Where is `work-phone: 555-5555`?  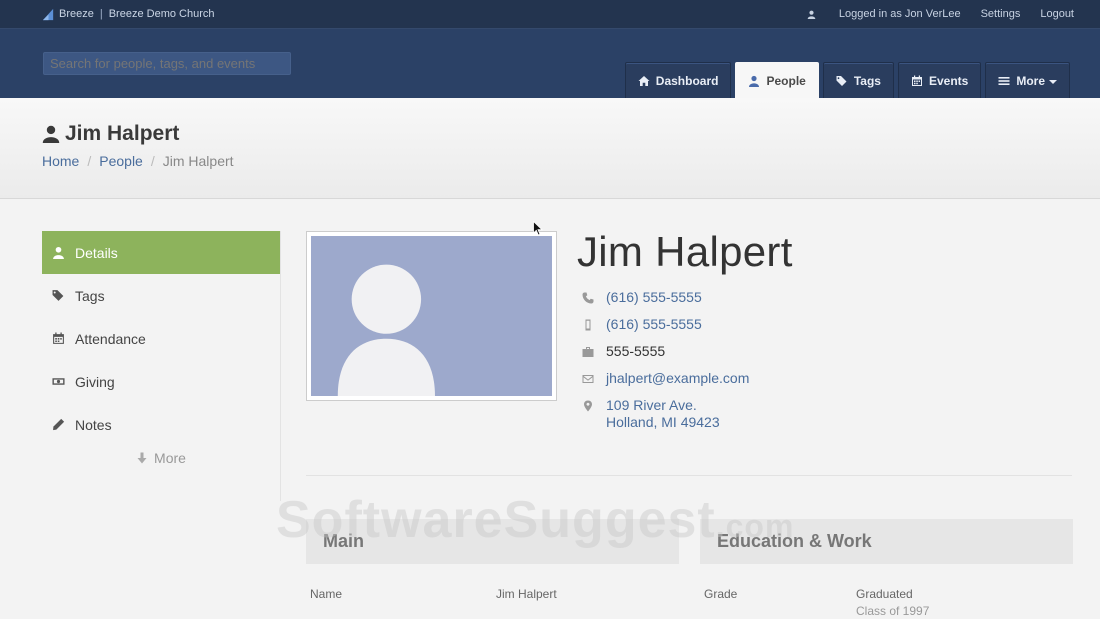 work-phone: 555-5555 is located at coordinates (665, 356).